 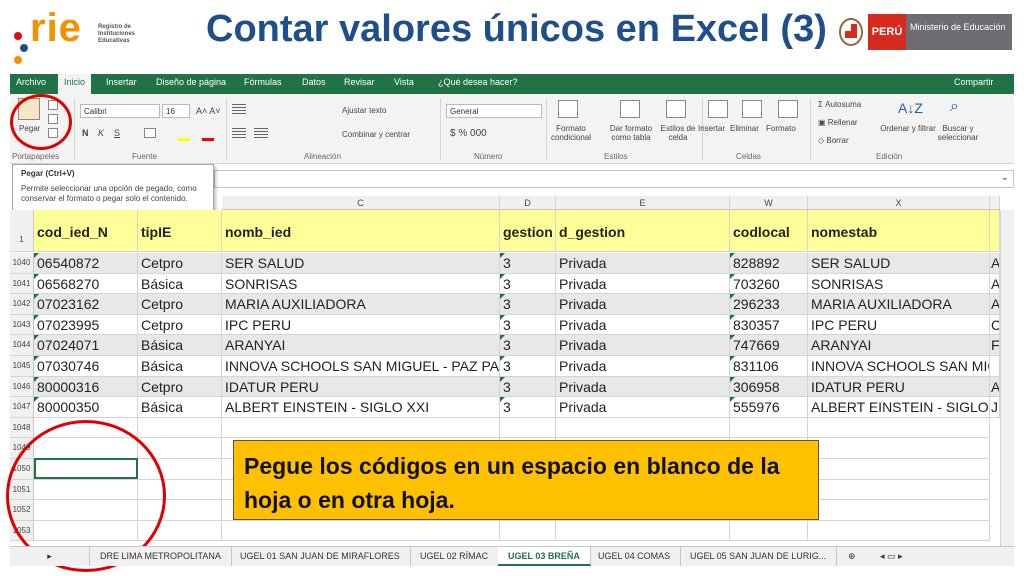 What do you see at coordinates (22, 407) in the screenshot?
I see `row-header: 1047` at bounding box center [22, 407].